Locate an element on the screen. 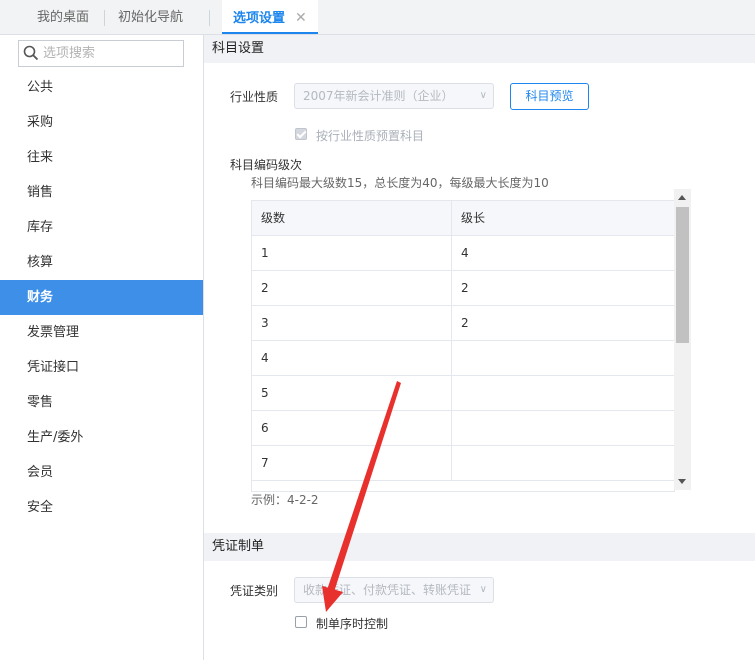 The image size is (755, 660). tab-label: 初始化导航 is located at coordinates (151, 17).